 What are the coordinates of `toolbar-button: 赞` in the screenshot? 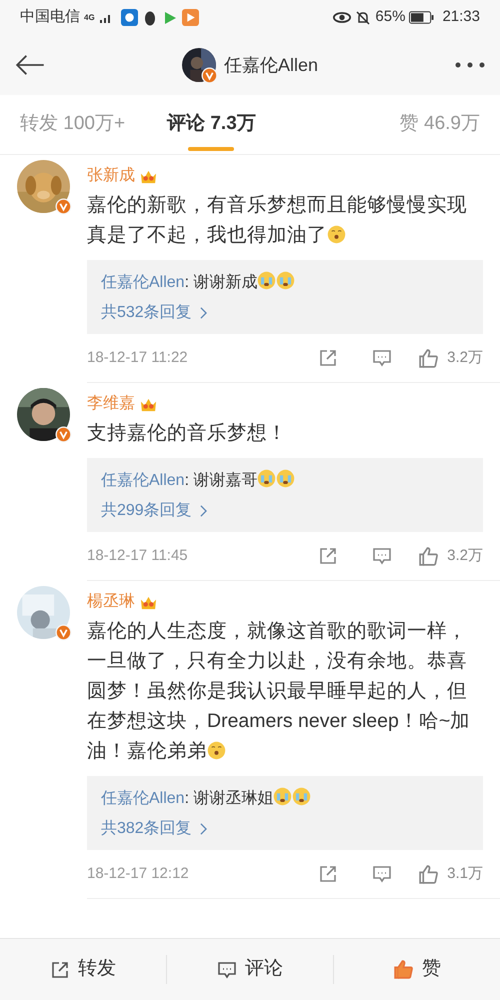 It's located at (417, 969).